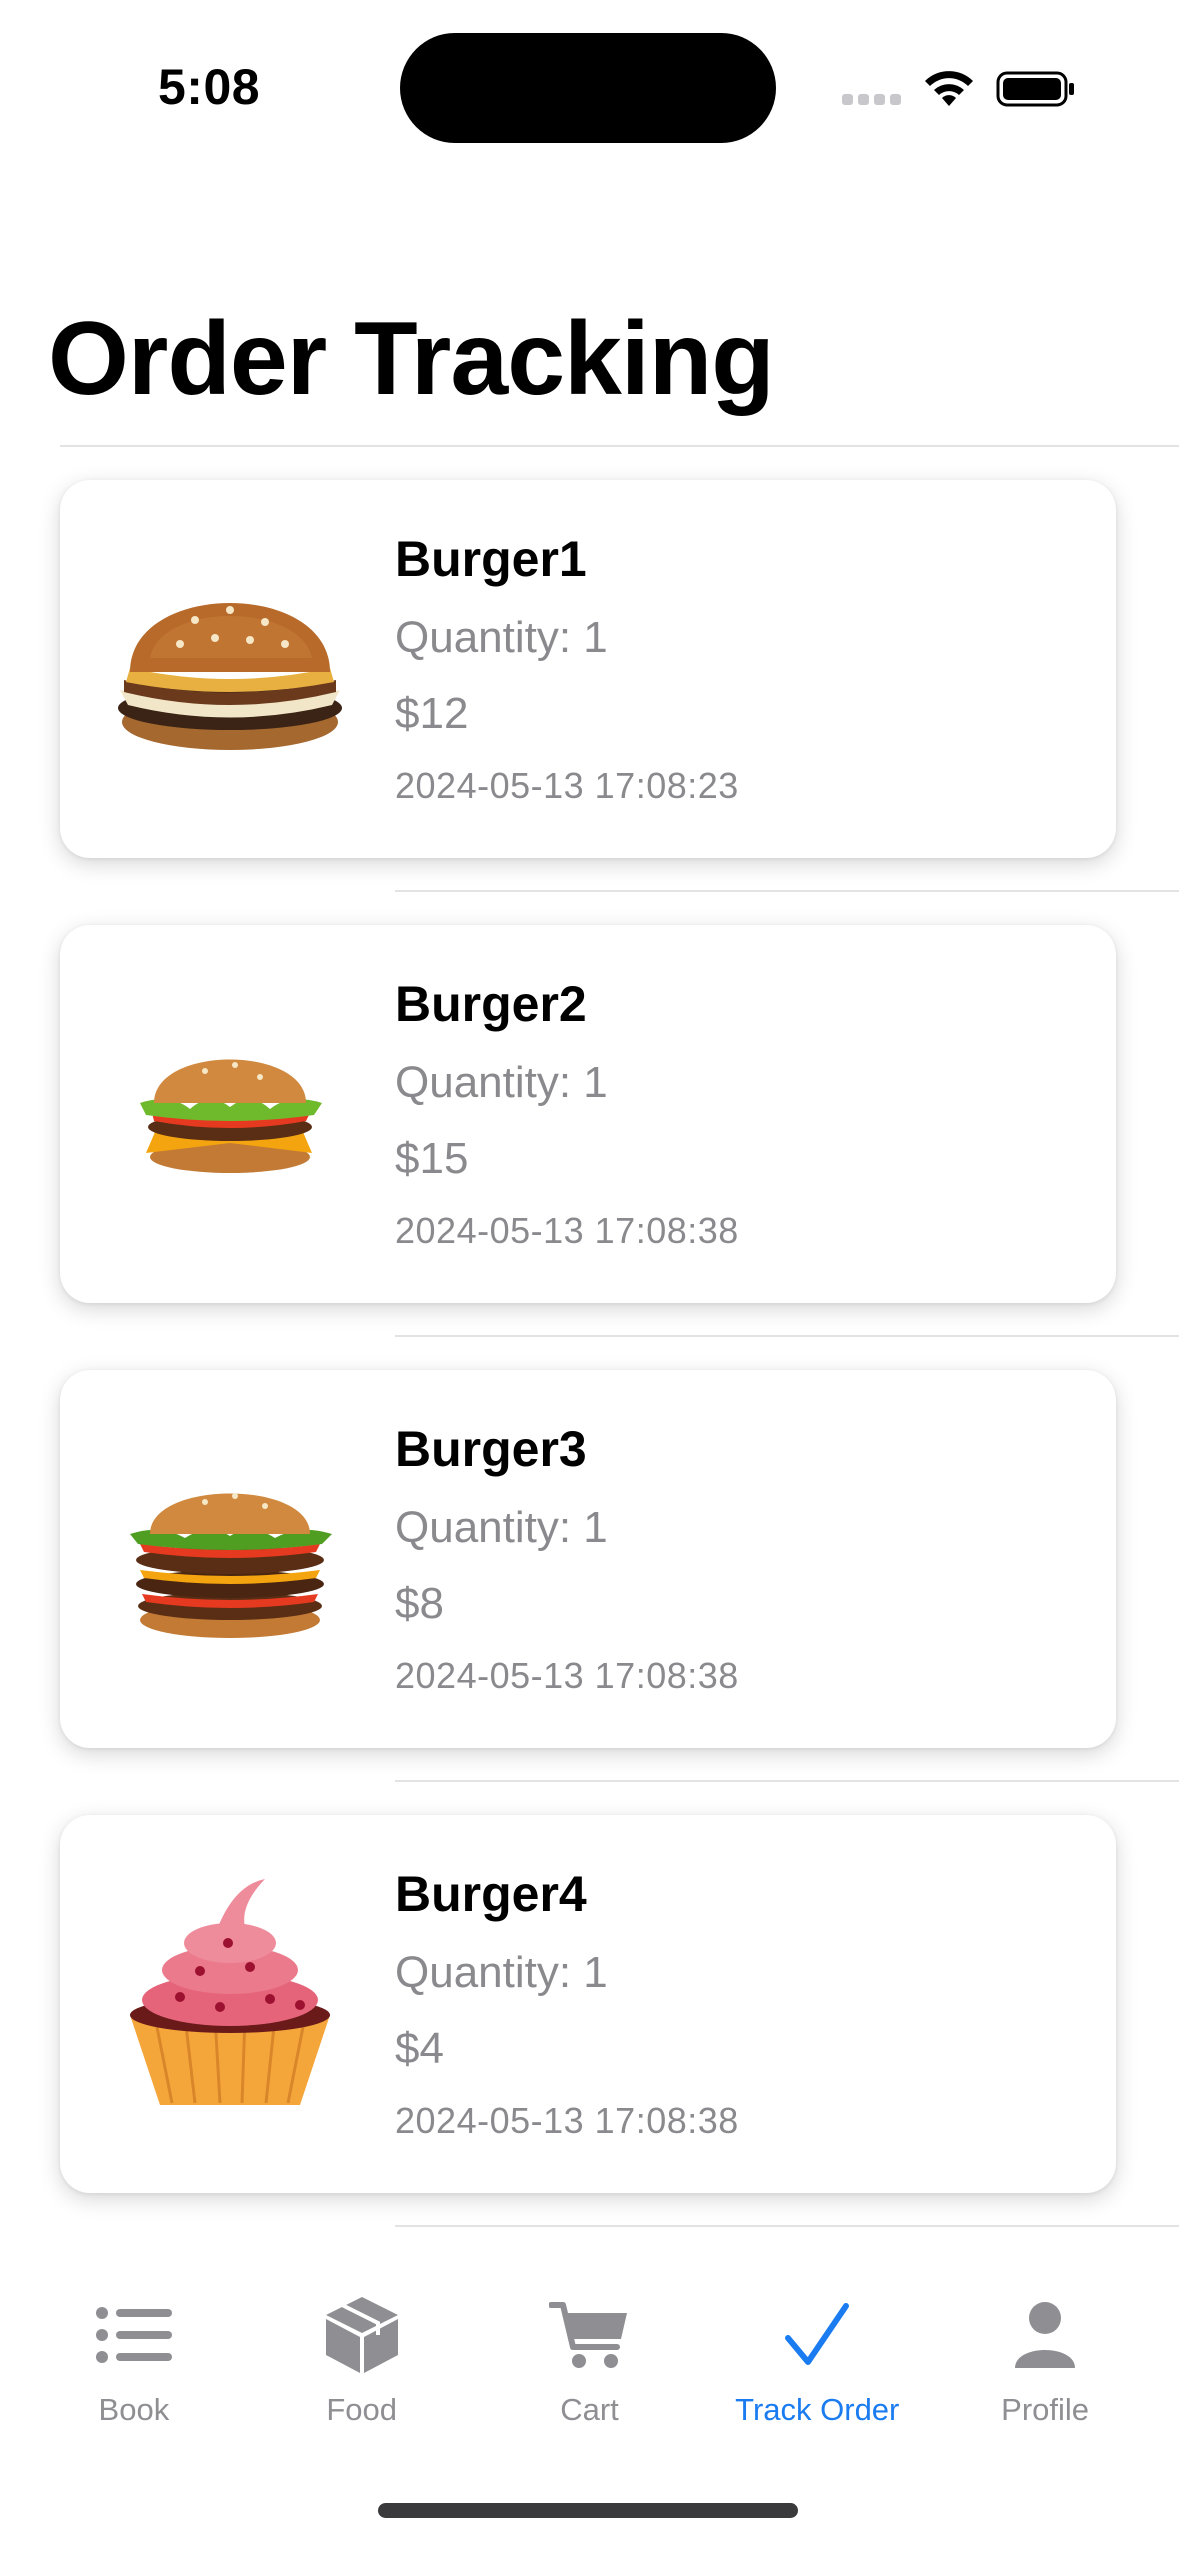 The height and width of the screenshot is (2556, 1179). What do you see at coordinates (588, 88) in the screenshot?
I see `dynamic-island` at bounding box center [588, 88].